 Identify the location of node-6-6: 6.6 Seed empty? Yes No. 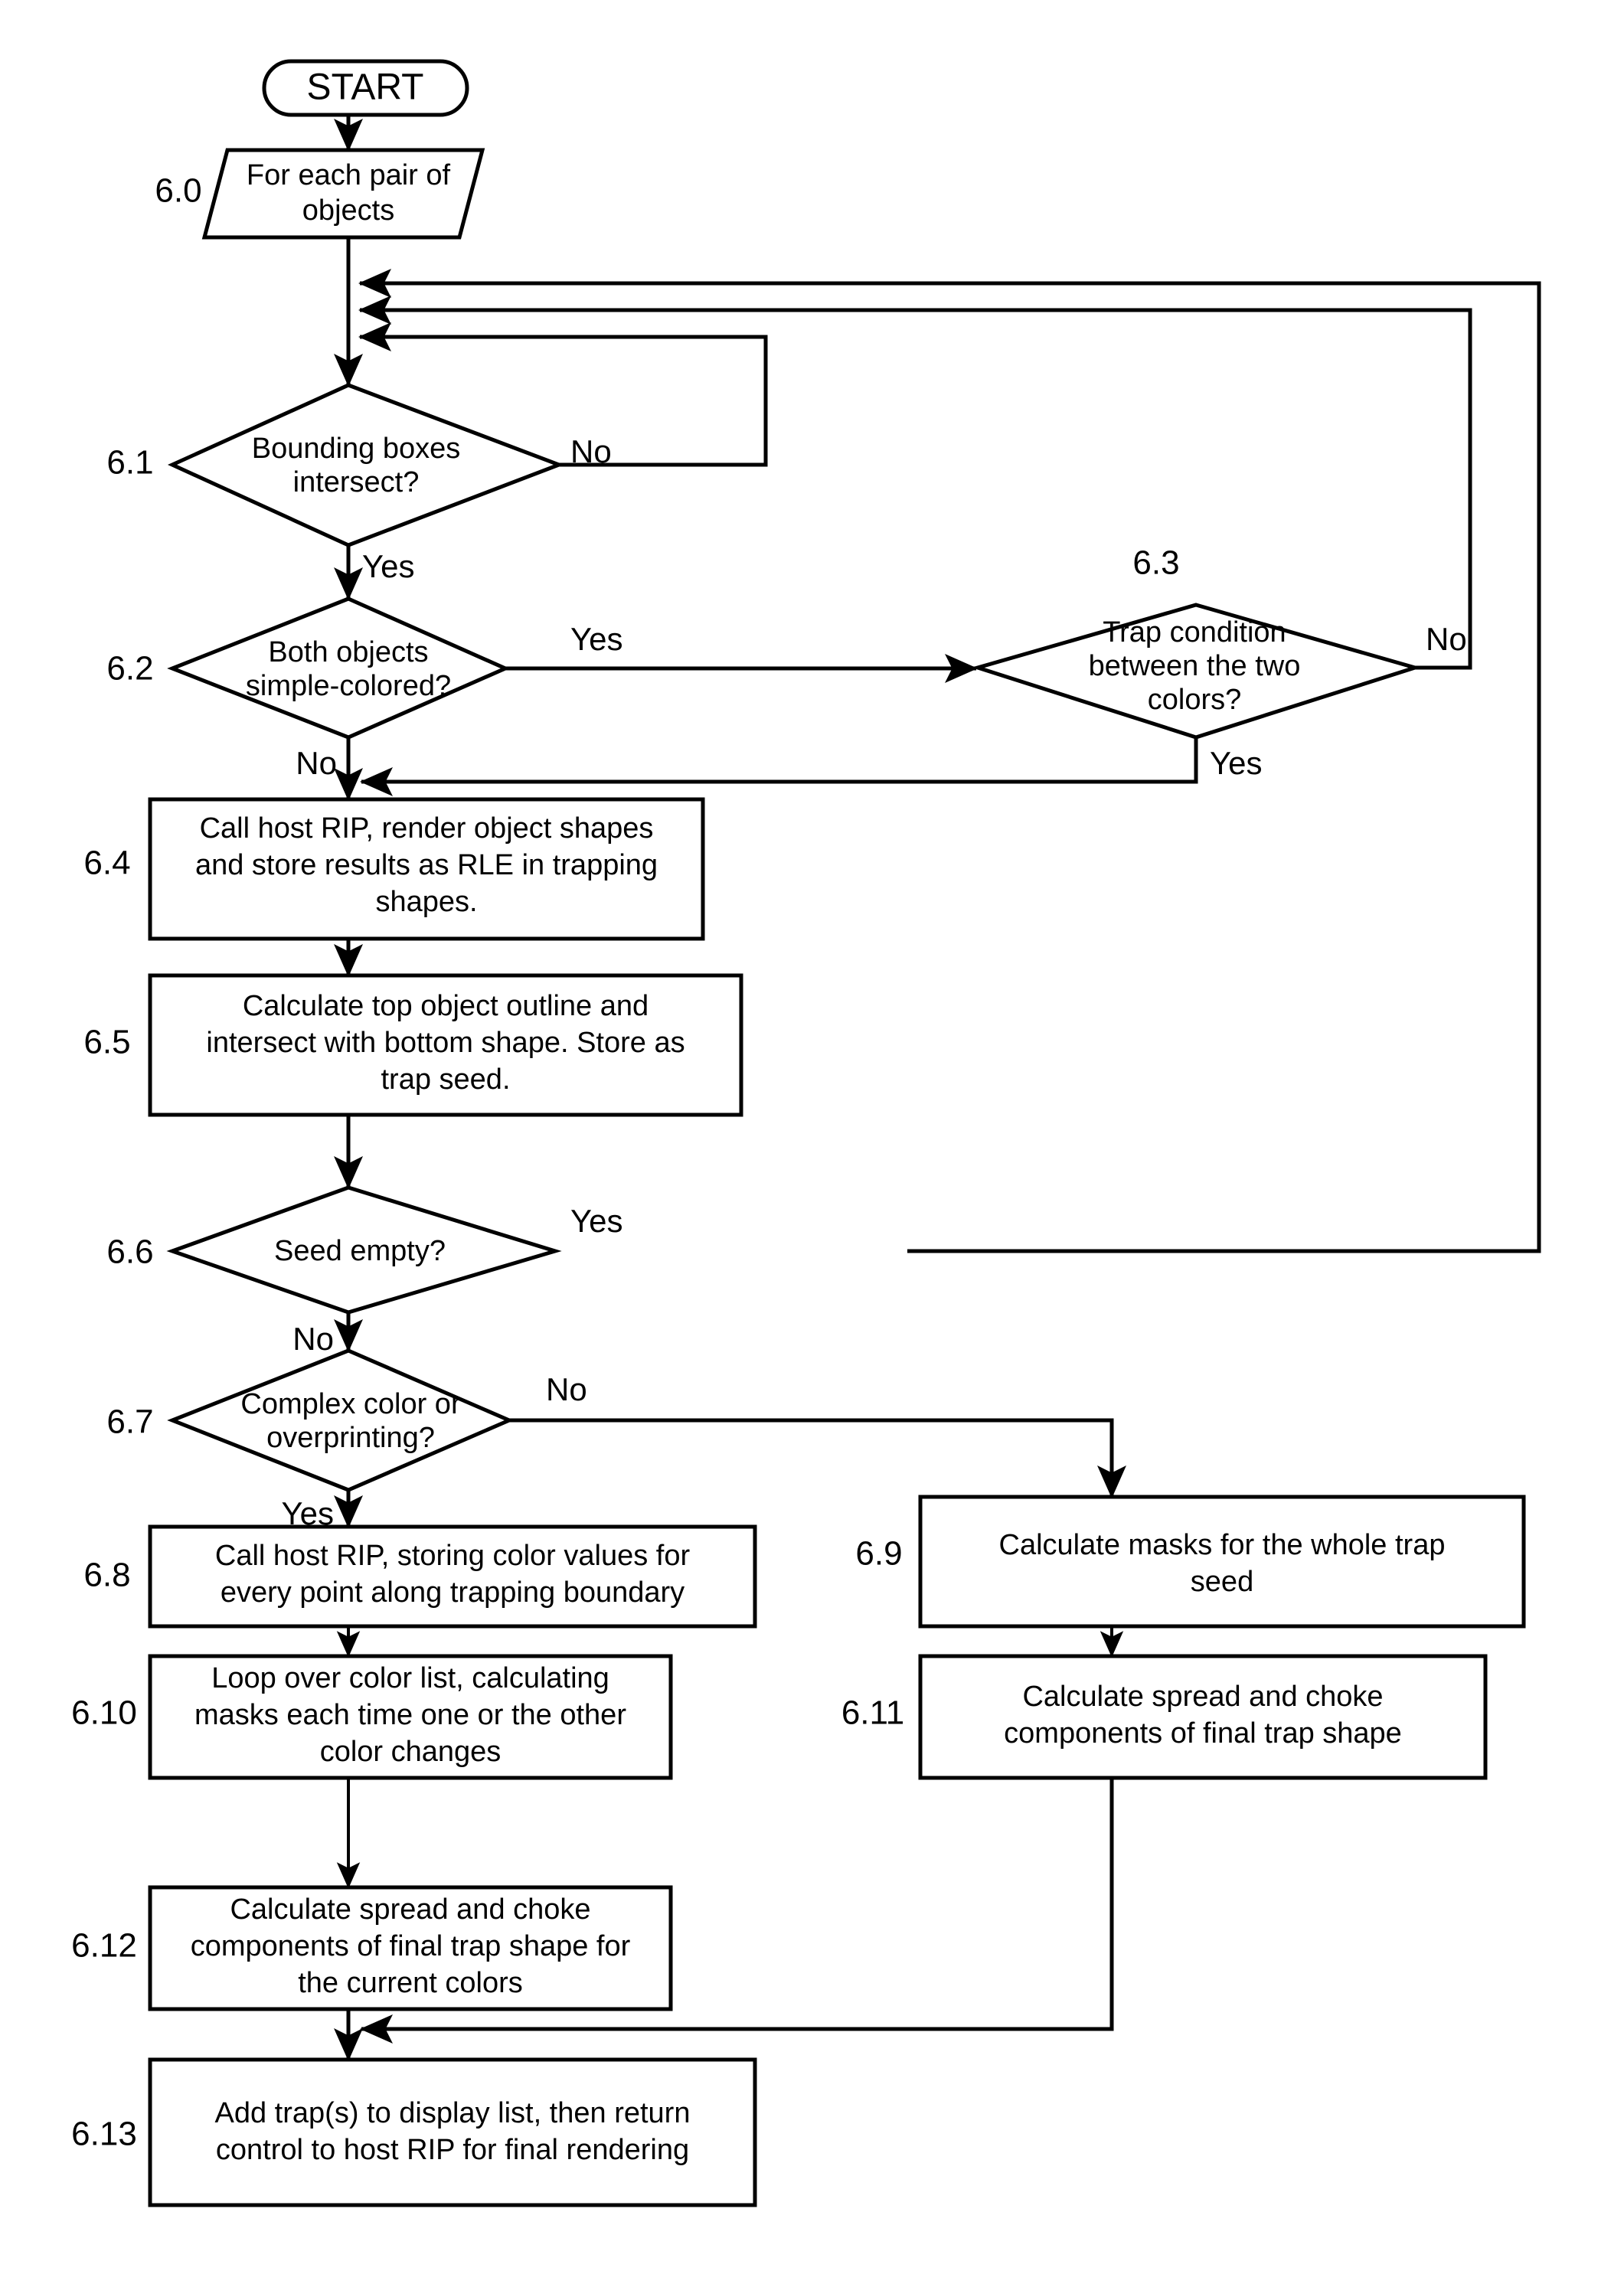
(365, 1271).